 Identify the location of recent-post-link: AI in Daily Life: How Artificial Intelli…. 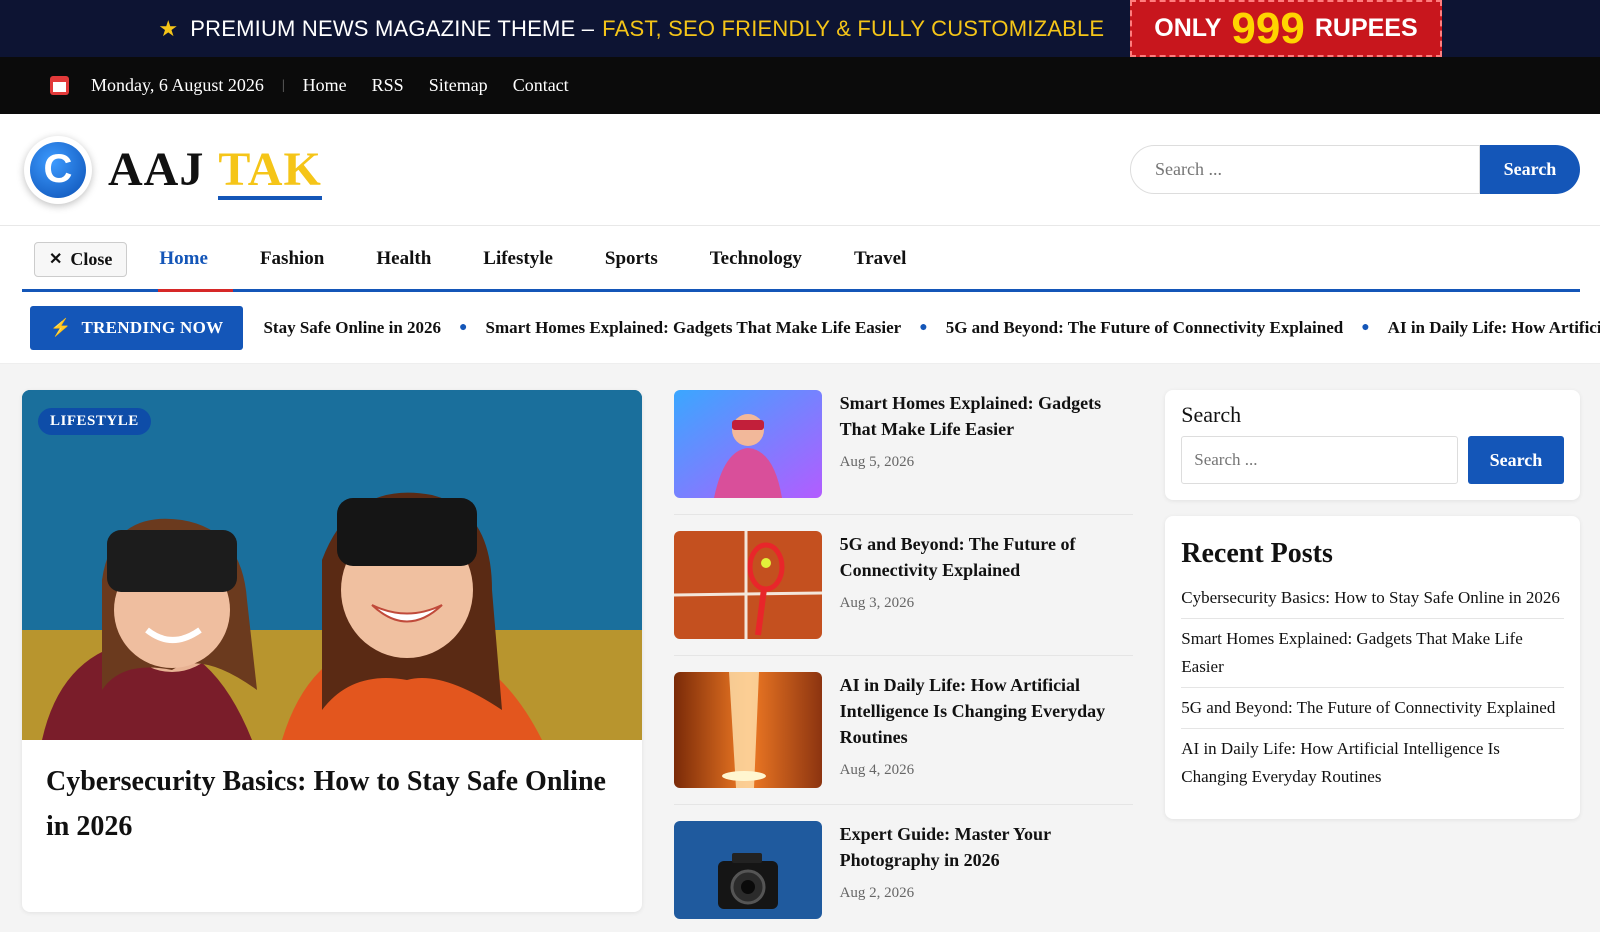
(1372, 766).